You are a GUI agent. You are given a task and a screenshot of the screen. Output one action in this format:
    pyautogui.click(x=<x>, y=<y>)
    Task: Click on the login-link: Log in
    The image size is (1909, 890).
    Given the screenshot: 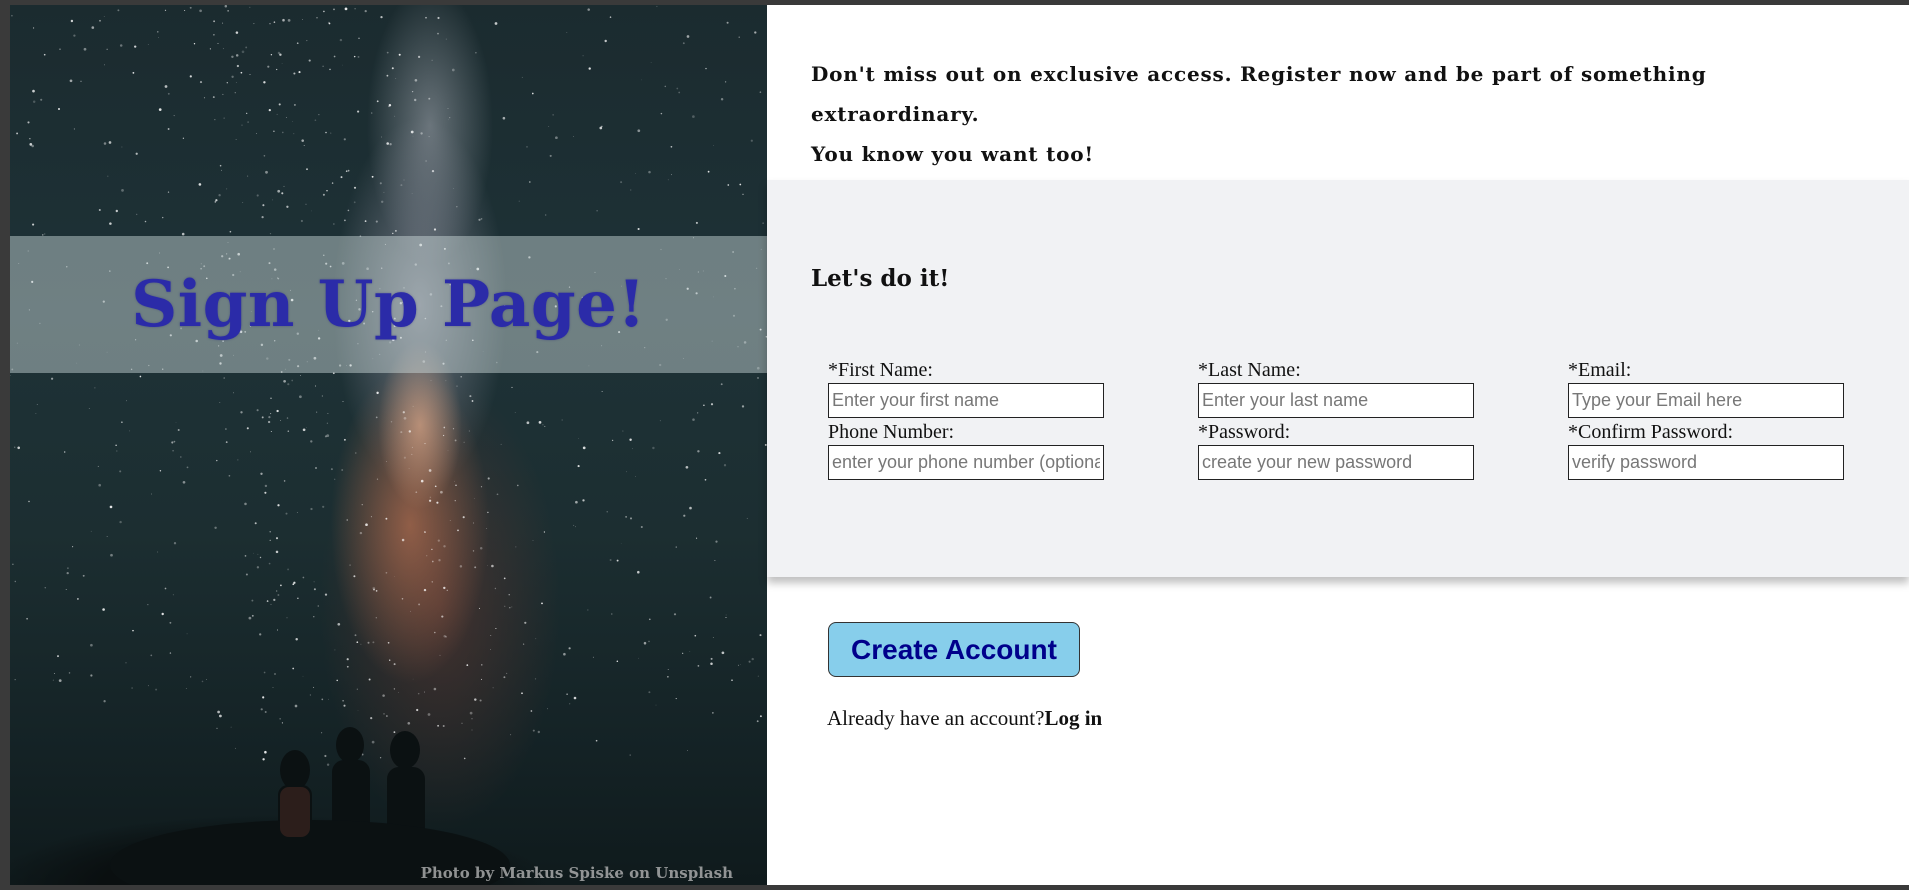 What is the action you would take?
    pyautogui.click(x=1073, y=718)
    